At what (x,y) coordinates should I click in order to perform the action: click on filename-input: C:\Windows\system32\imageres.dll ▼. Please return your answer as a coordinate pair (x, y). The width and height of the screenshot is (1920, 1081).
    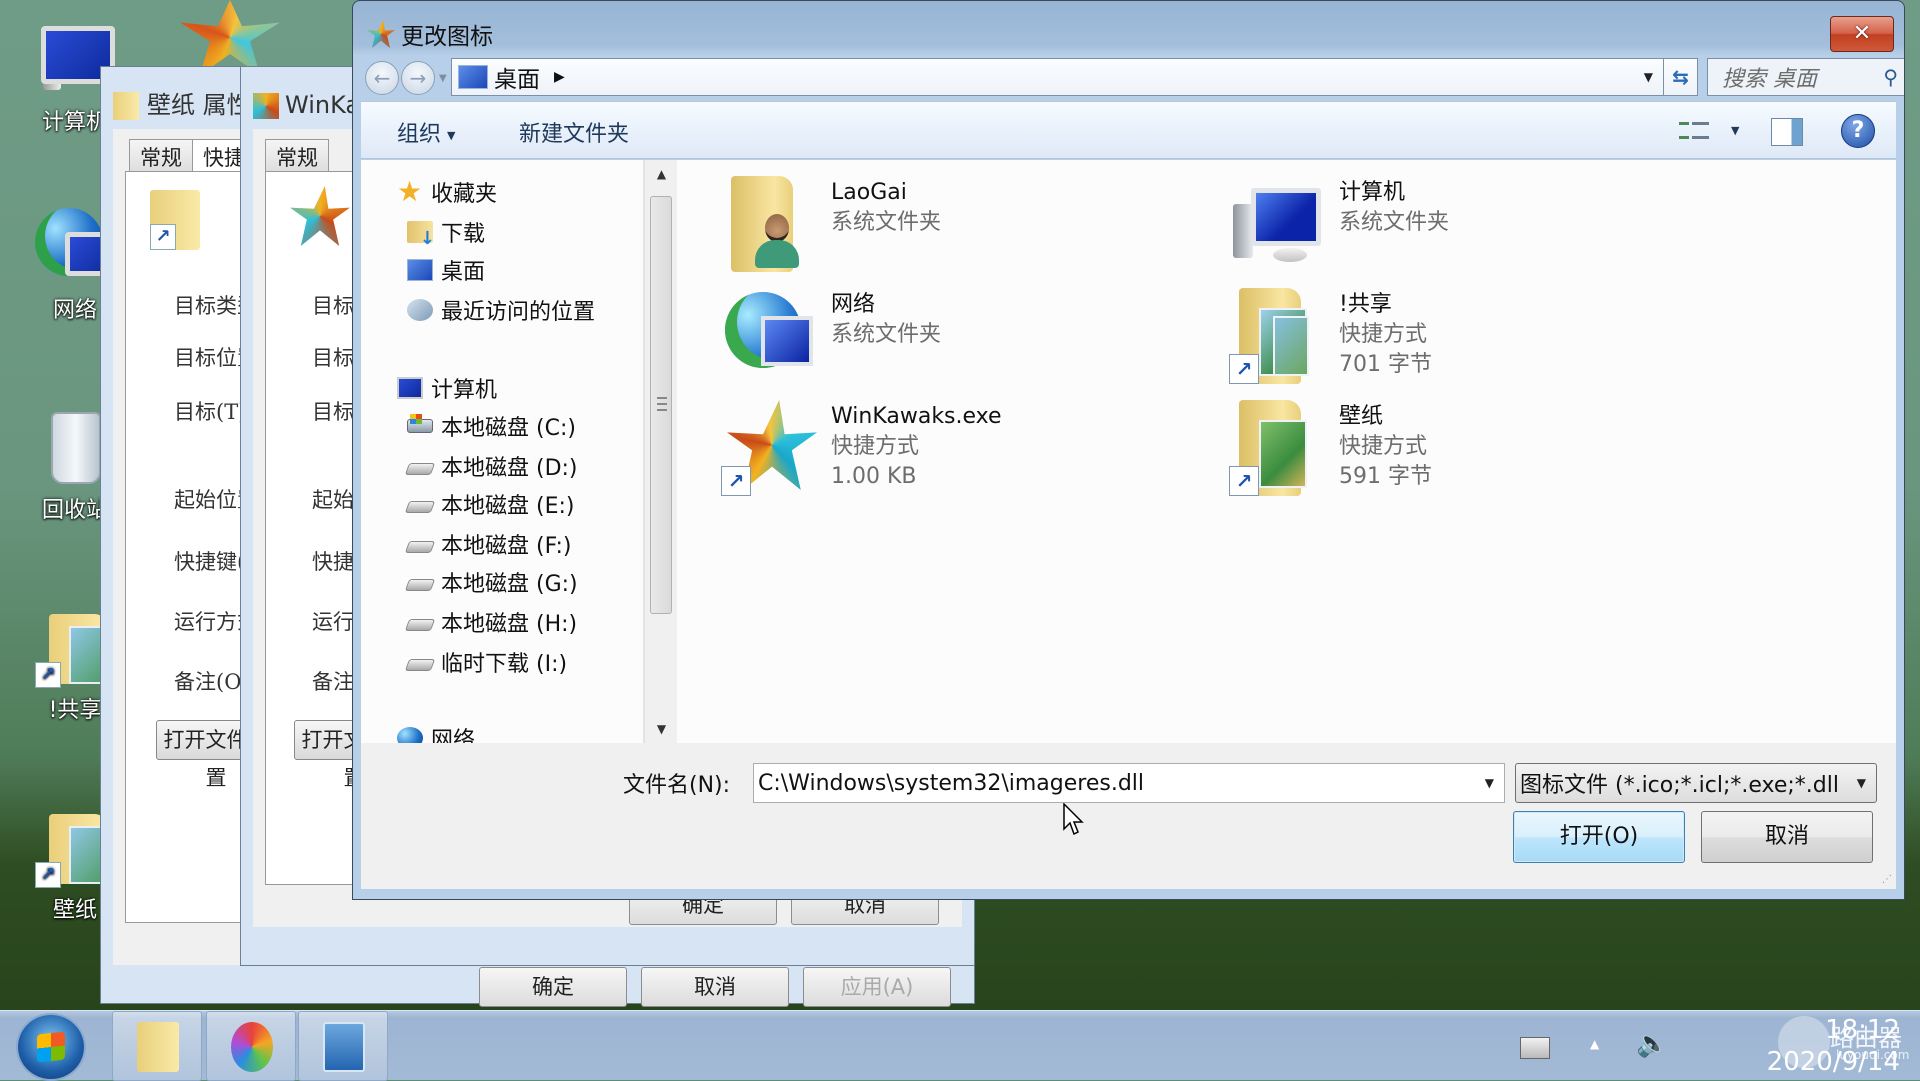
    Looking at the image, I should click on (1129, 783).